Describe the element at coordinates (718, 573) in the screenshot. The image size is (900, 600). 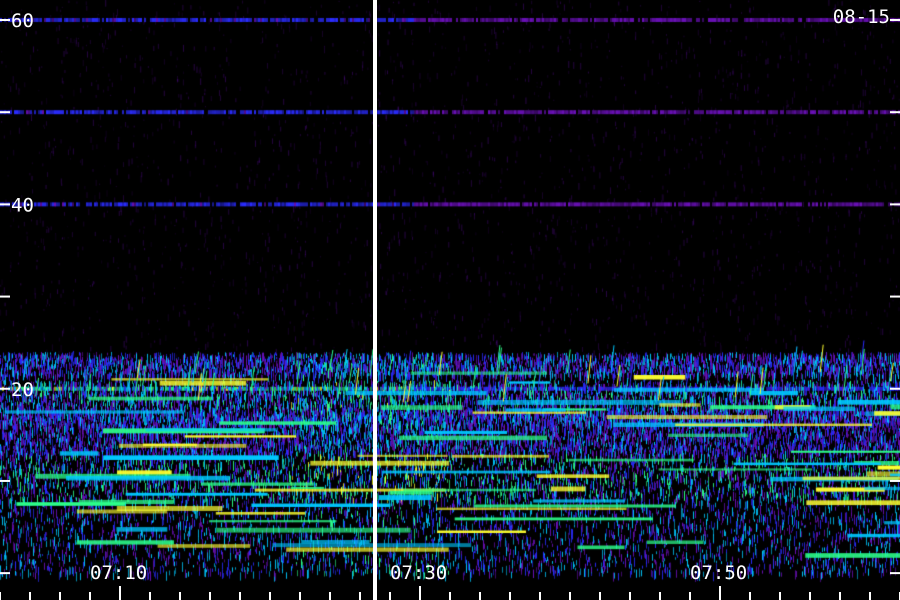
I see `x-tick-label: 07:50` at that location.